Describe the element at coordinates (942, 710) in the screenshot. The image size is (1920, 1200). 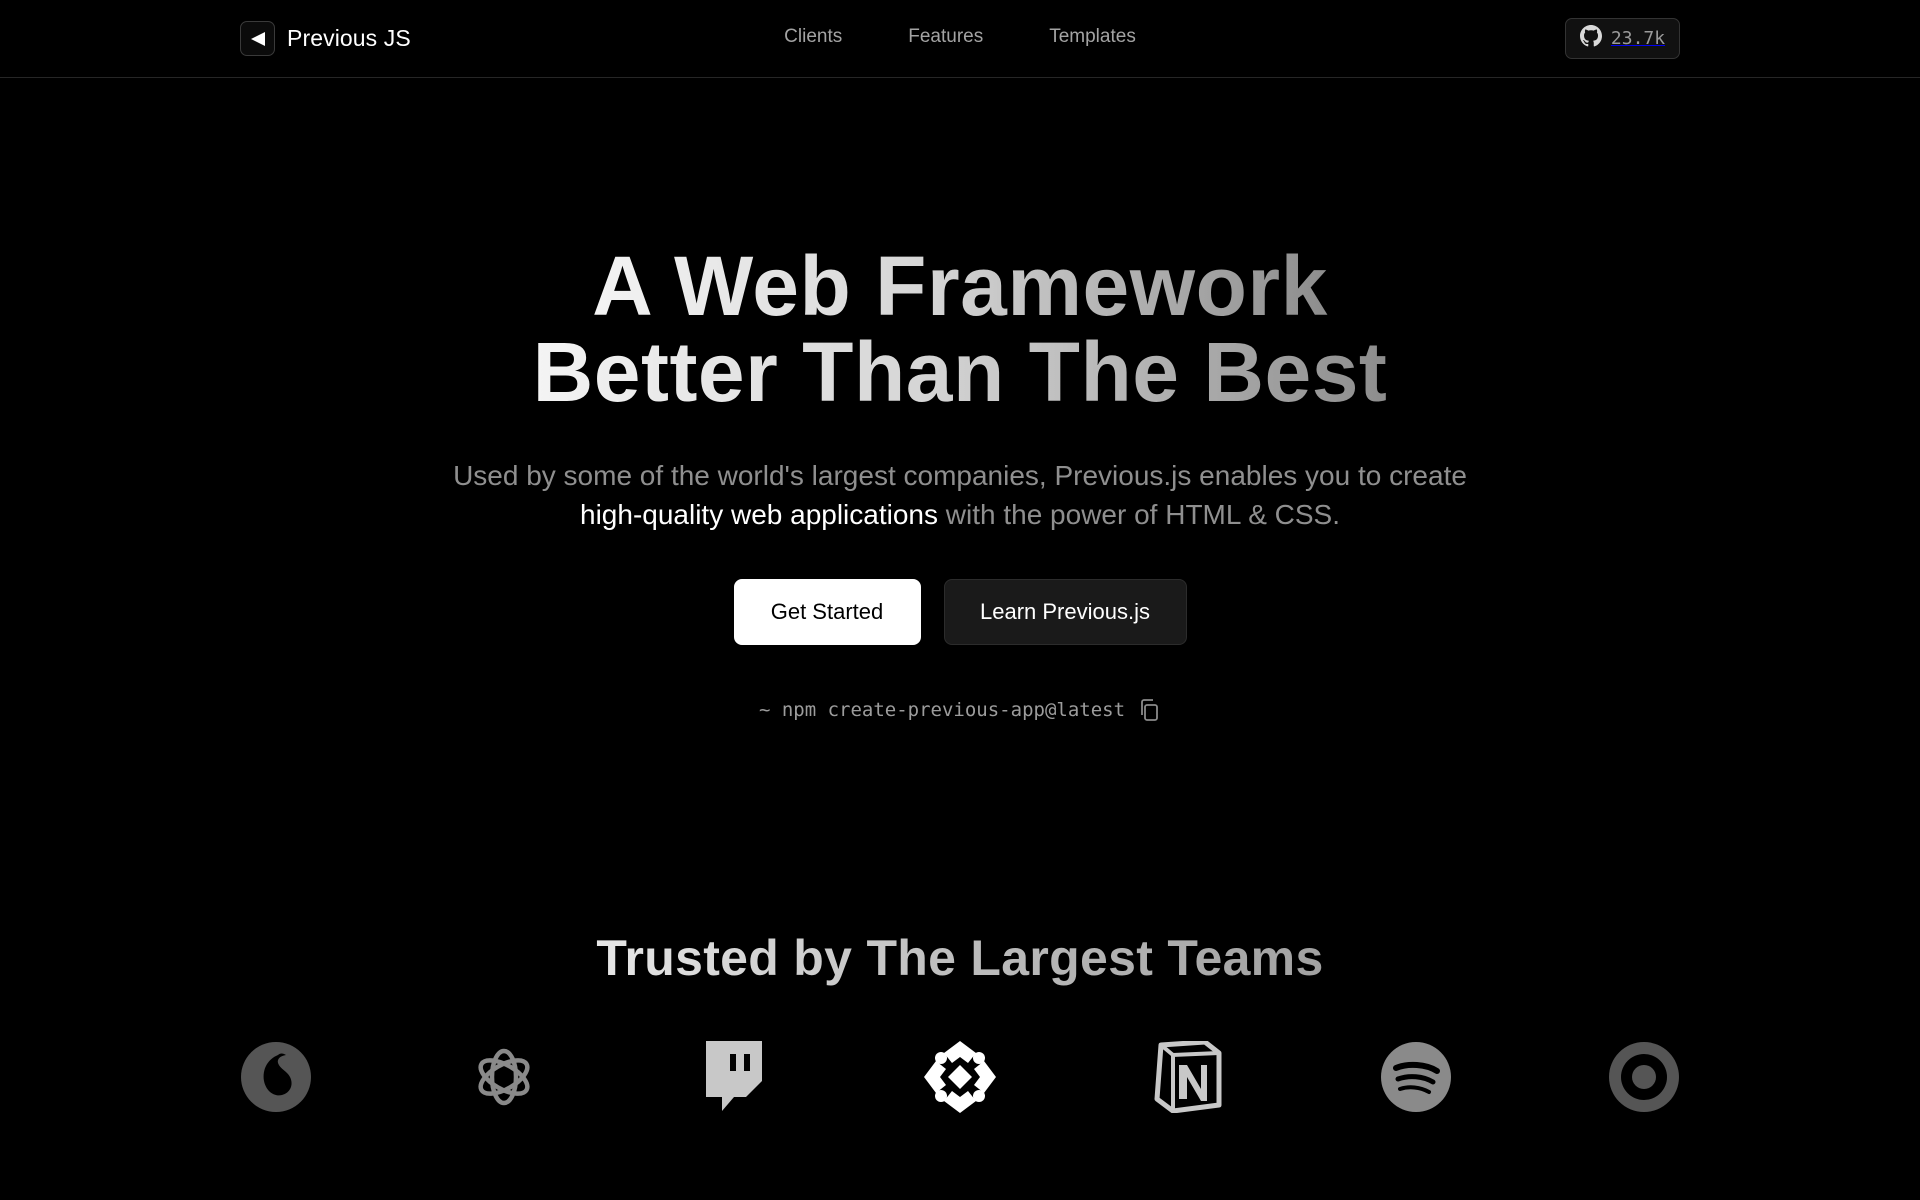
I see `install-command: ~ npm create-previous-app@latest` at that location.